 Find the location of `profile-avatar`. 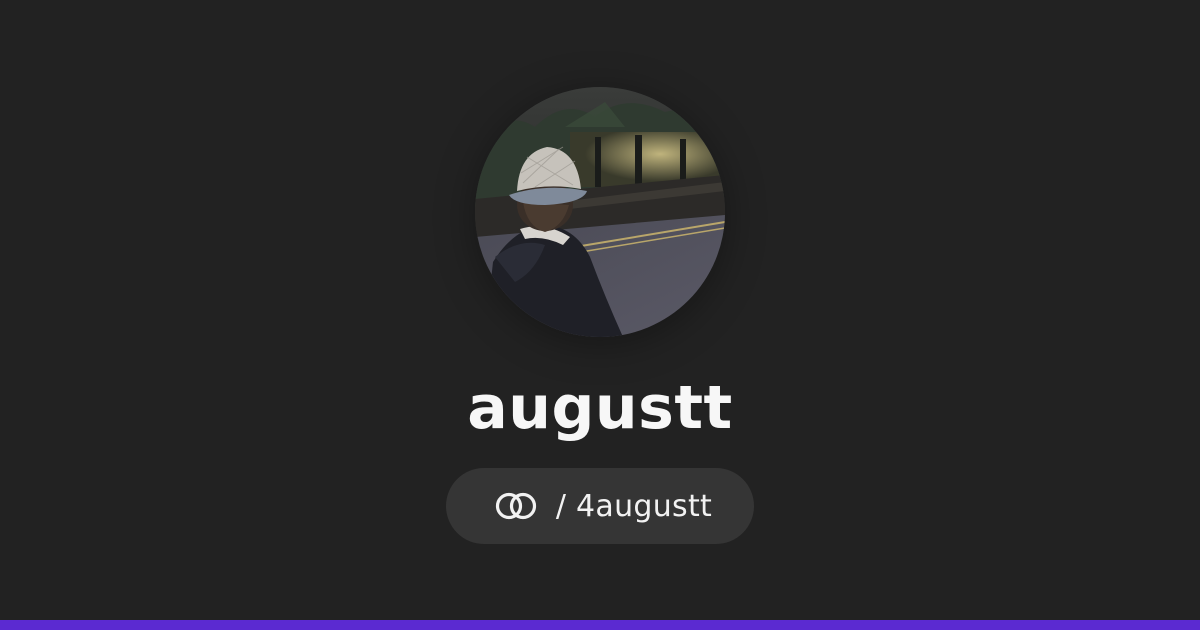

profile-avatar is located at coordinates (600, 212).